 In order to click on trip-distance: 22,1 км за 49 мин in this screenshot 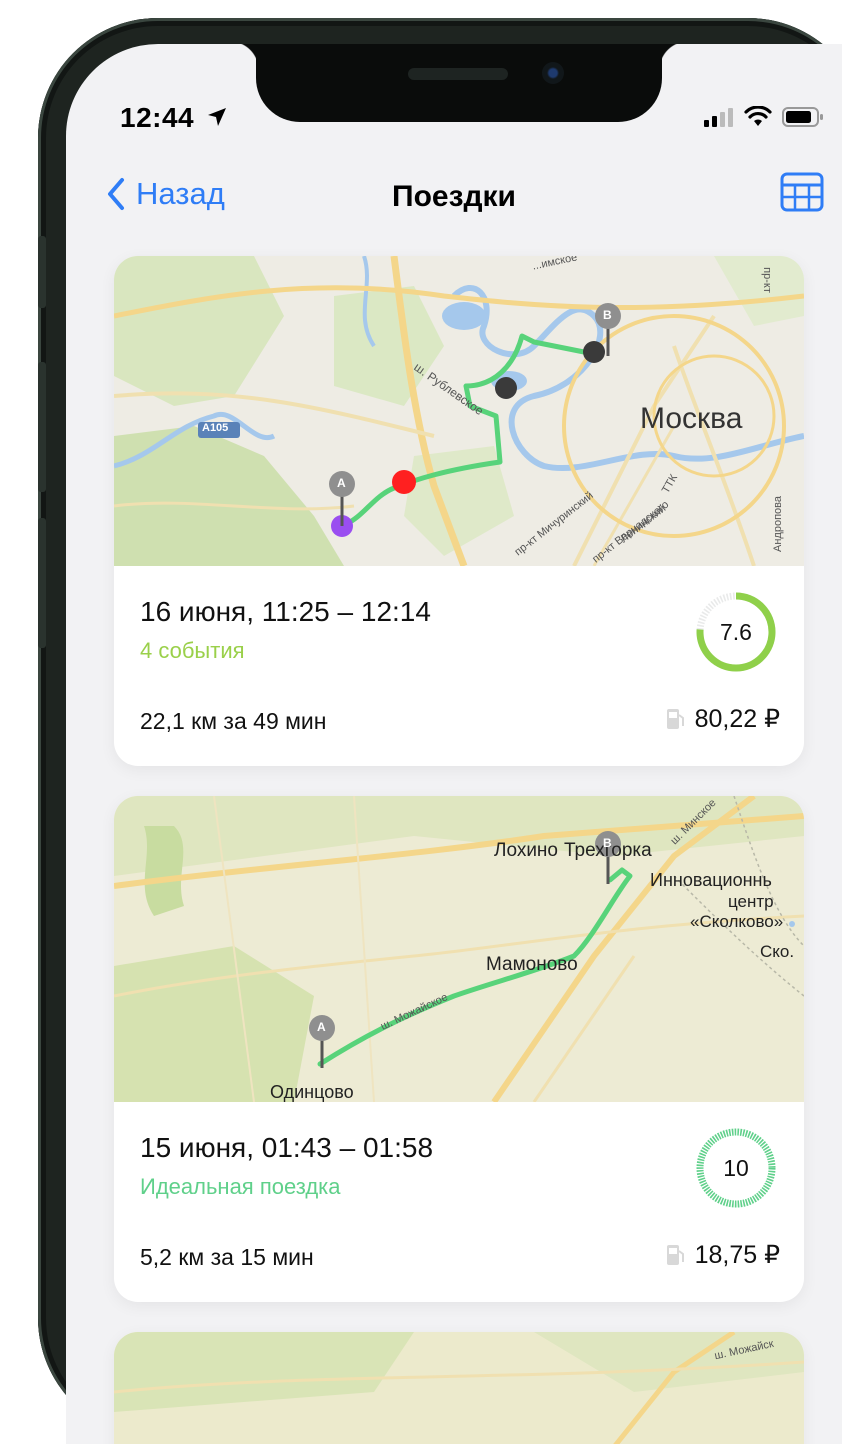, I will do `click(233, 721)`.